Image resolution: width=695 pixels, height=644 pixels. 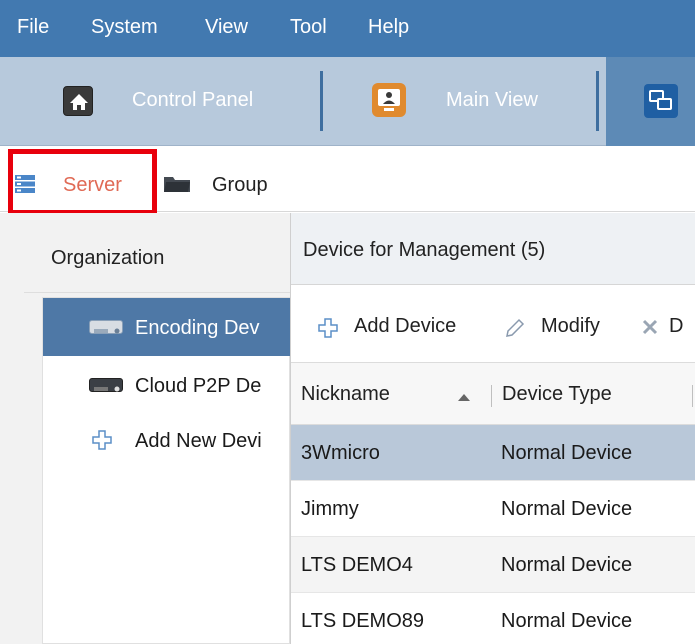 I want to click on add-device-button: Add Device, so click(x=397, y=324).